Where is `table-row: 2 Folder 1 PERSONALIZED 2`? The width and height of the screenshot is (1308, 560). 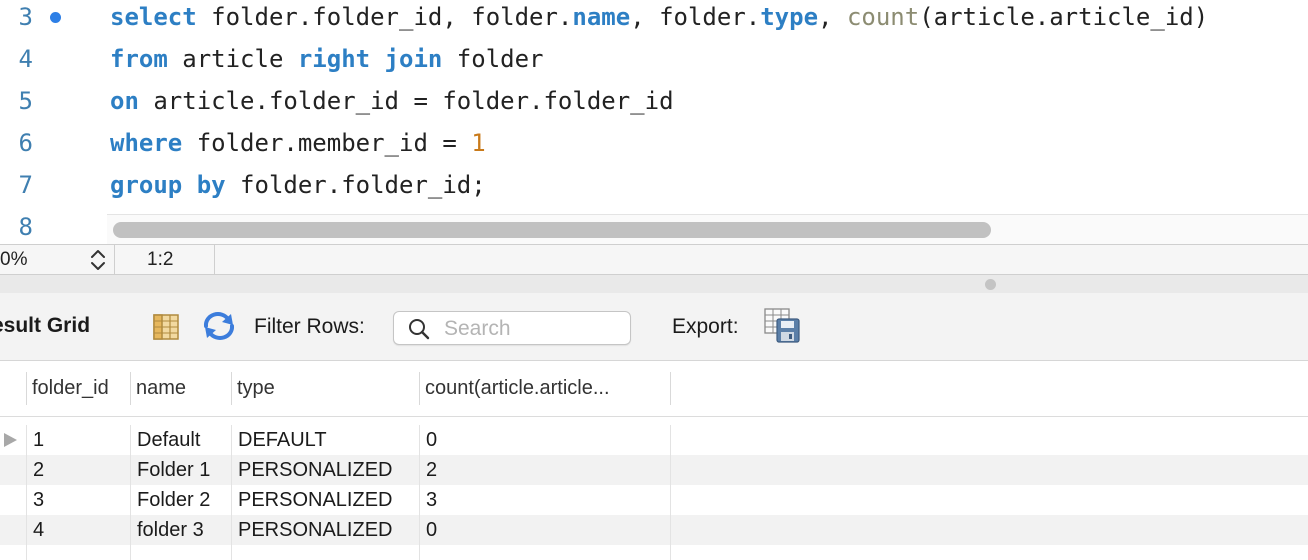
table-row: 2 Folder 1 PERSONALIZED 2 is located at coordinates (654, 470).